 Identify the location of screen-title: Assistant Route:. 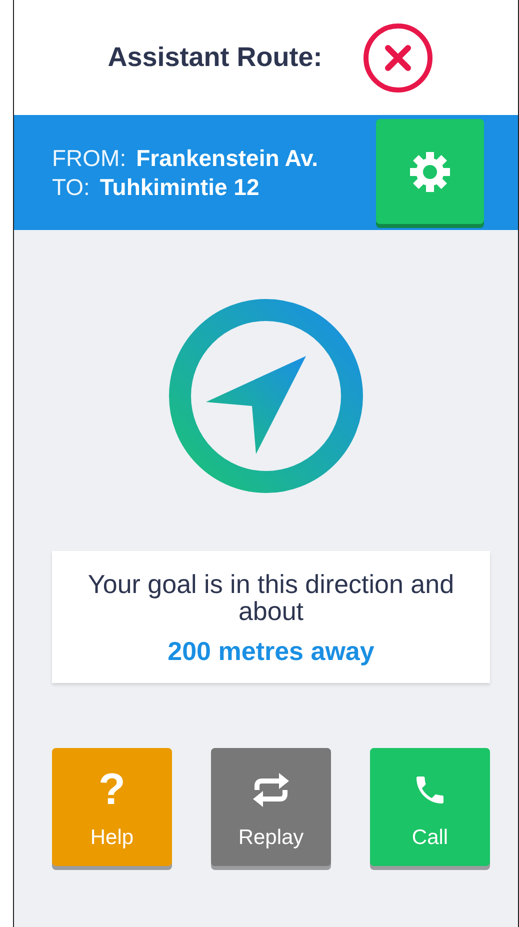
(215, 57).